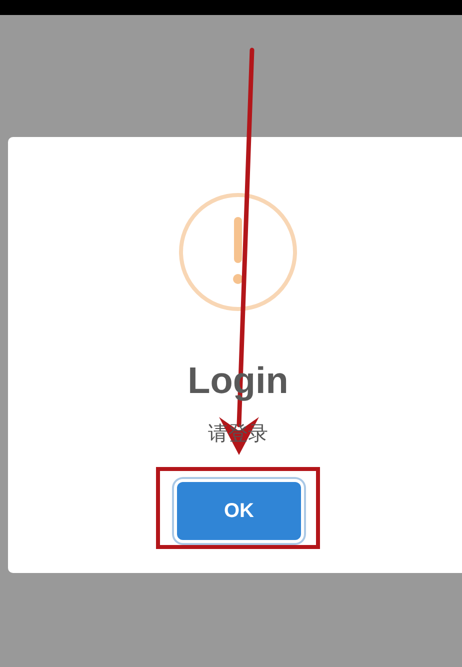 This screenshot has height=667, width=462. What do you see at coordinates (239, 511) in the screenshot?
I see `ok-button: OK` at bounding box center [239, 511].